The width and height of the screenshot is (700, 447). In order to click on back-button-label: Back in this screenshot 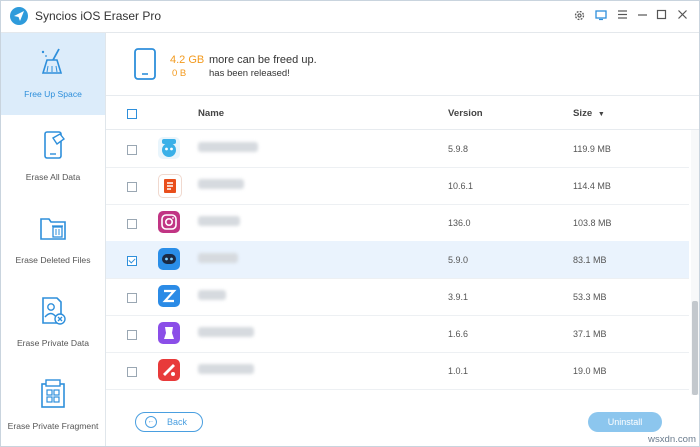, I will do `click(177, 422)`.